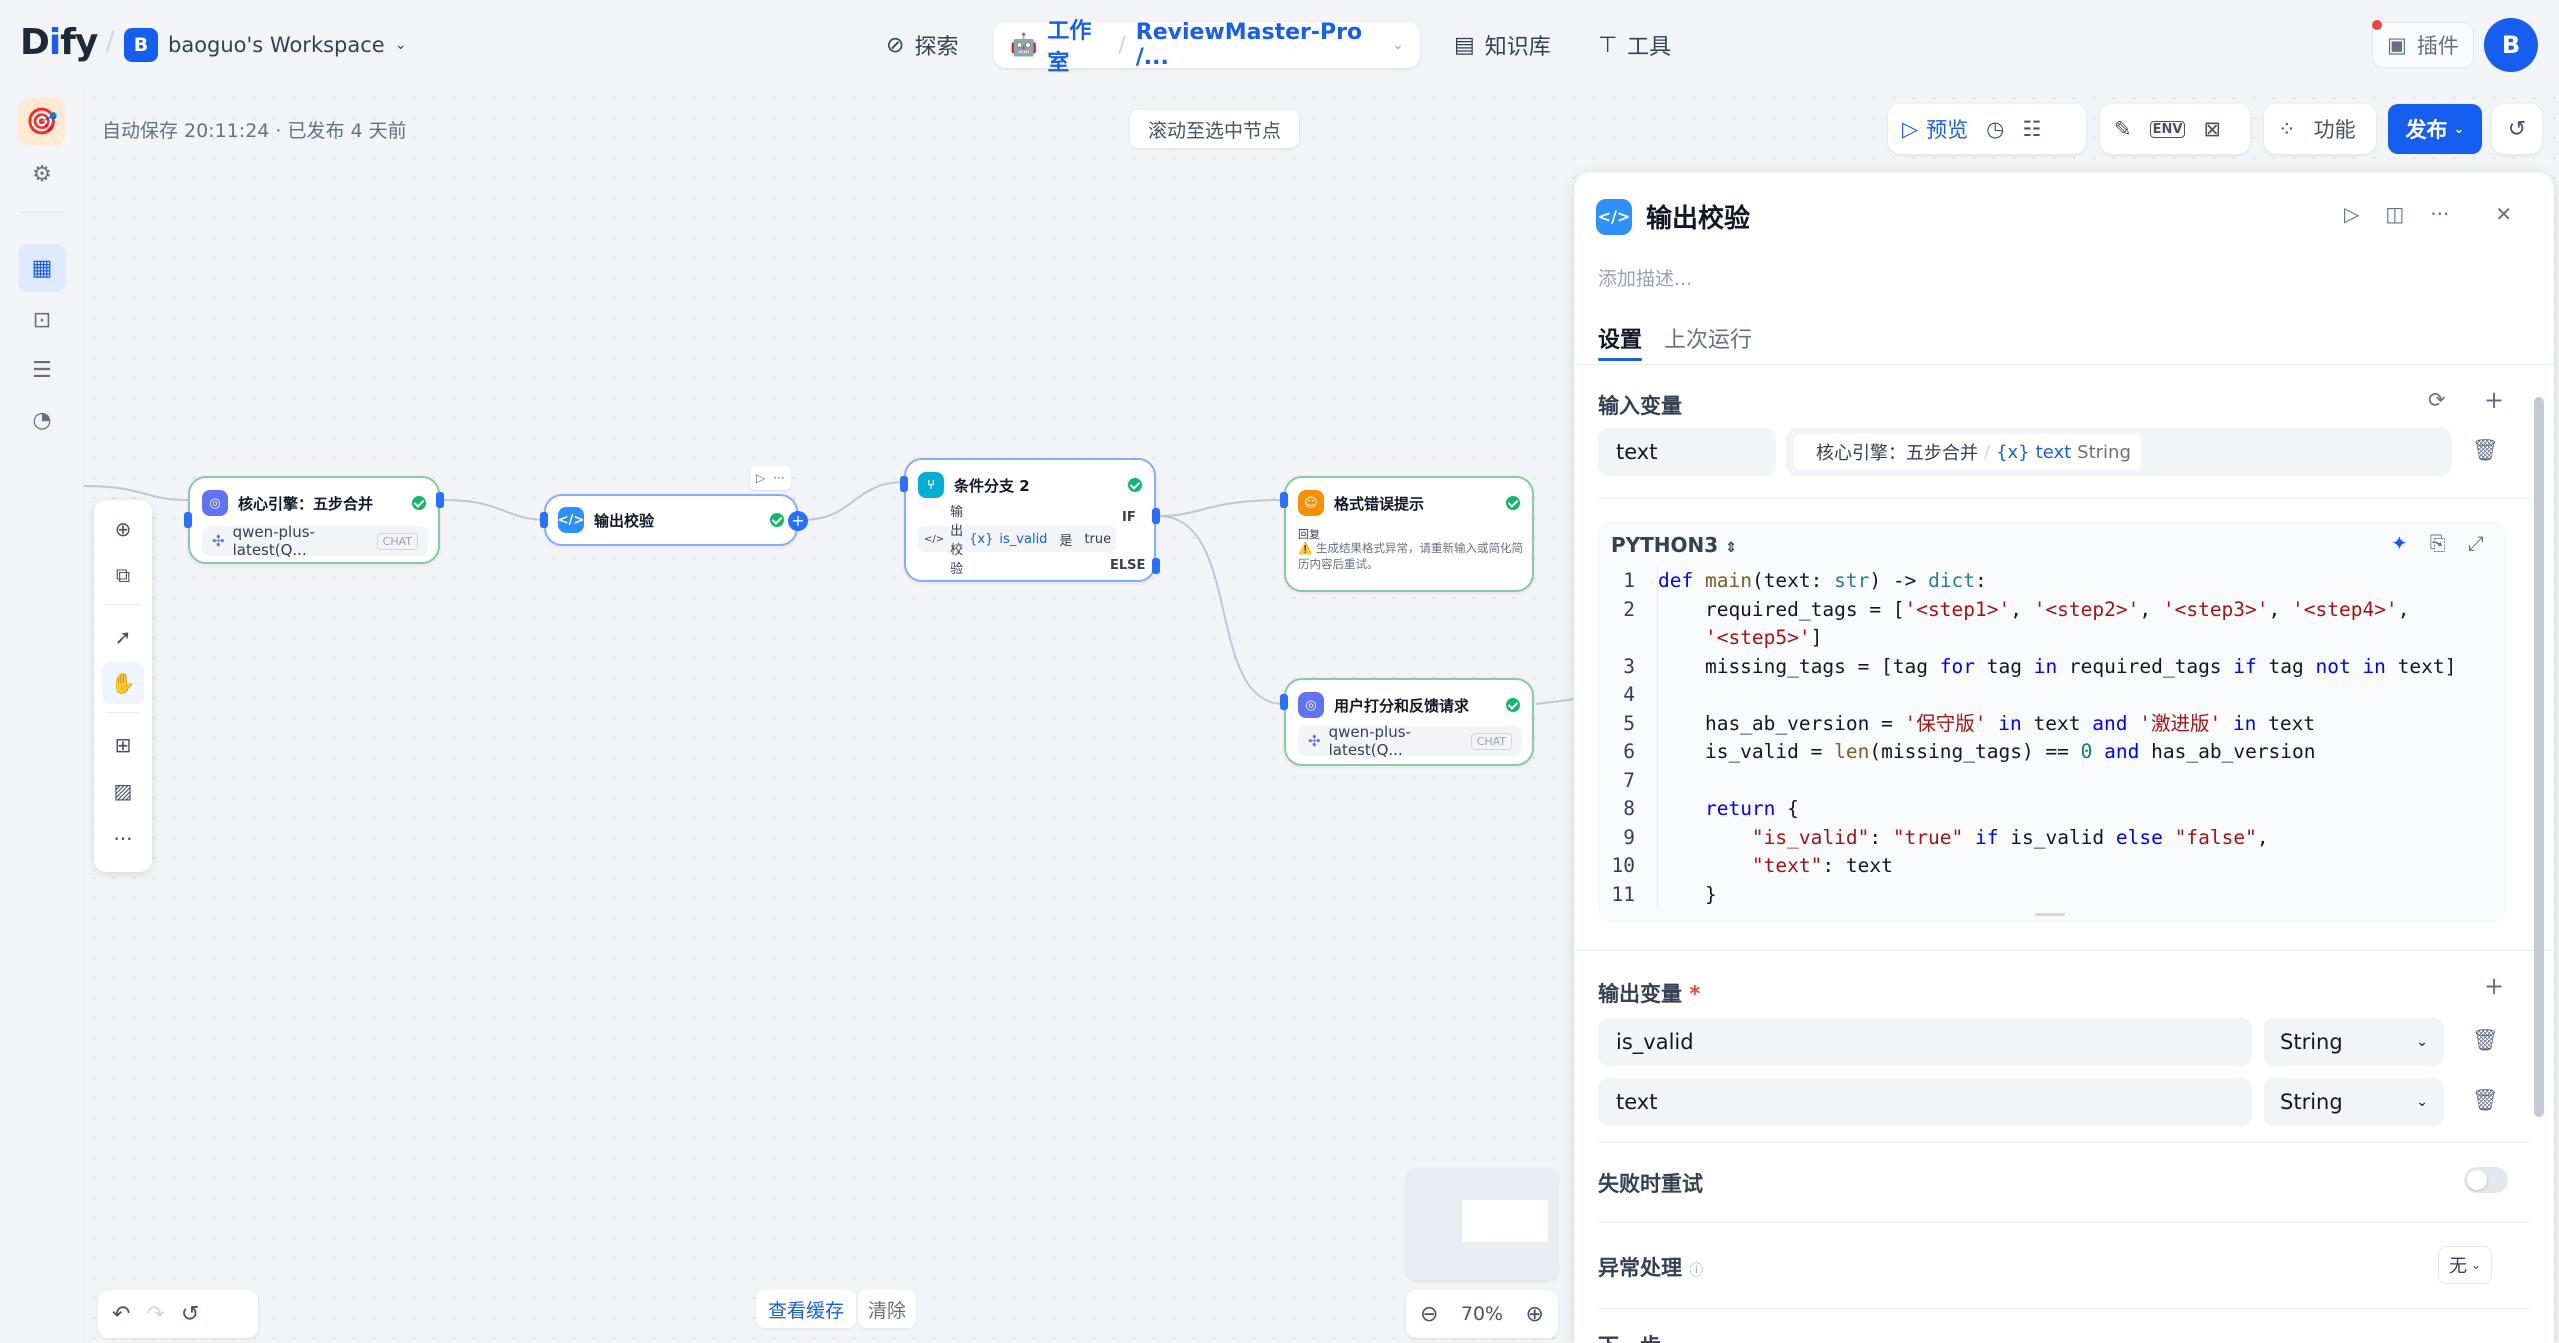 This screenshot has height=1343, width=2559. I want to click on resize-handle, so click(2050, 914).